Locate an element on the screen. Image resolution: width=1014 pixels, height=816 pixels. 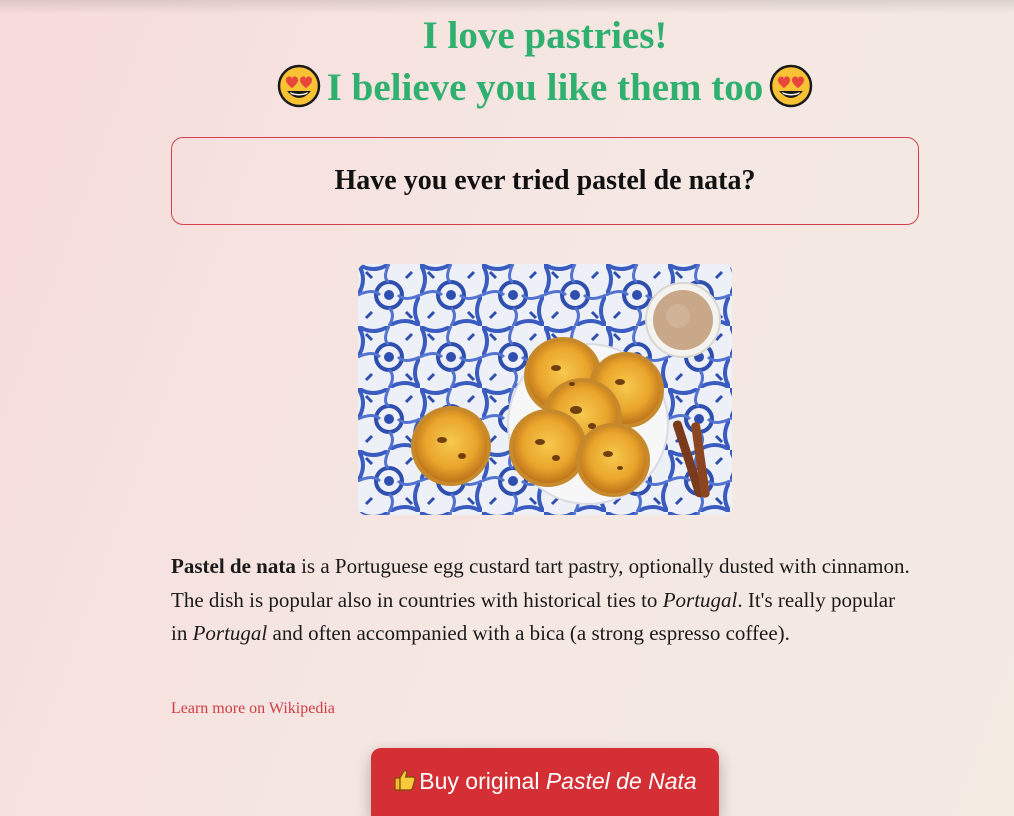
pastry-illustration is located at coordinates (545, 389).